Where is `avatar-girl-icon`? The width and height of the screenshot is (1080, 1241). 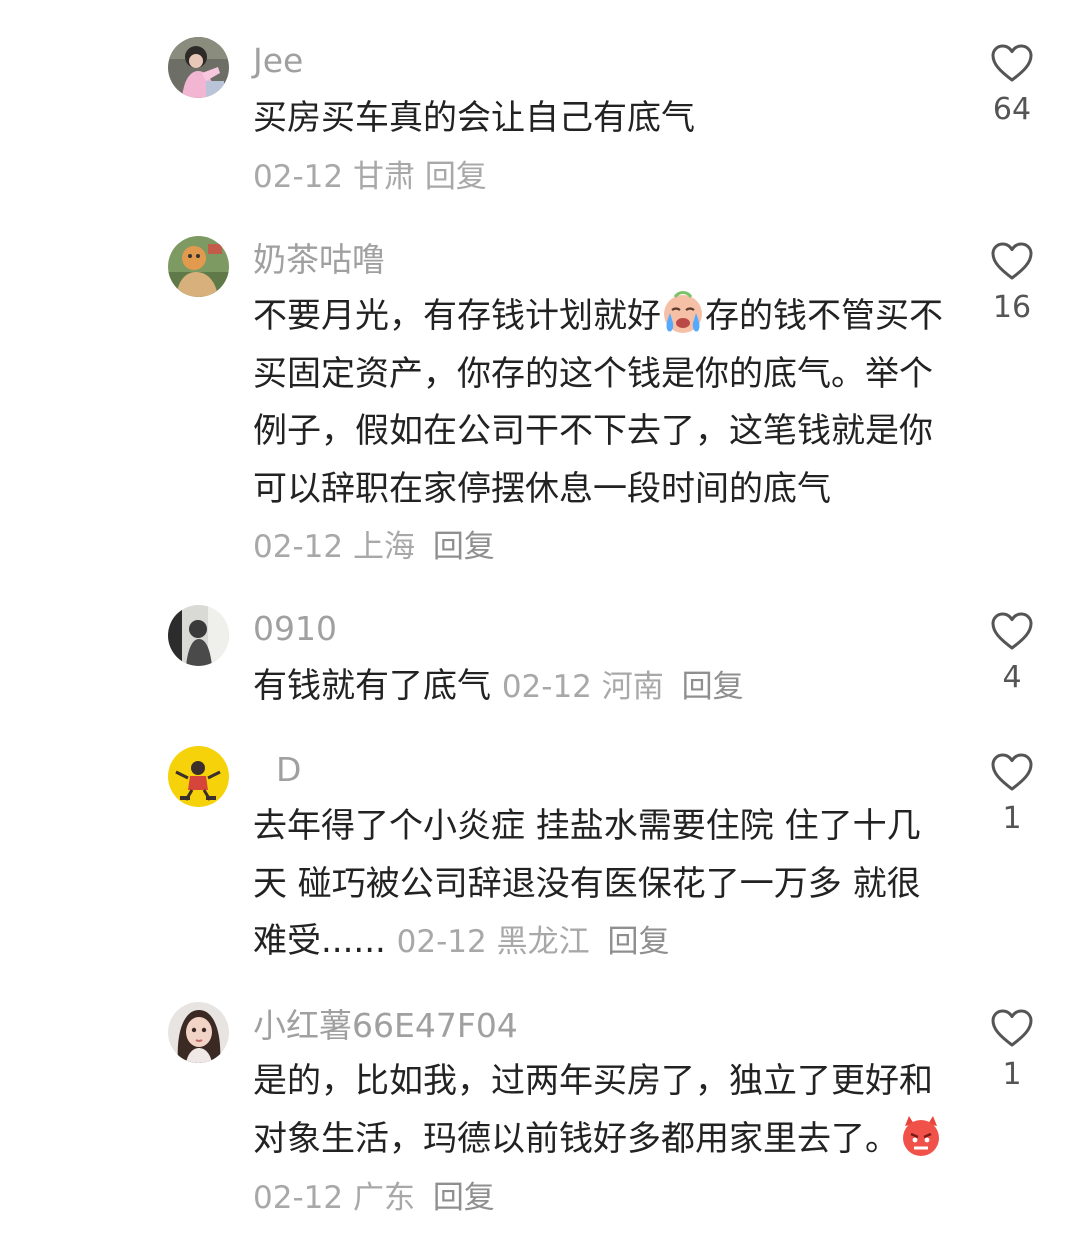 avatar-girl-icon is located at coordinates (198, 1032).